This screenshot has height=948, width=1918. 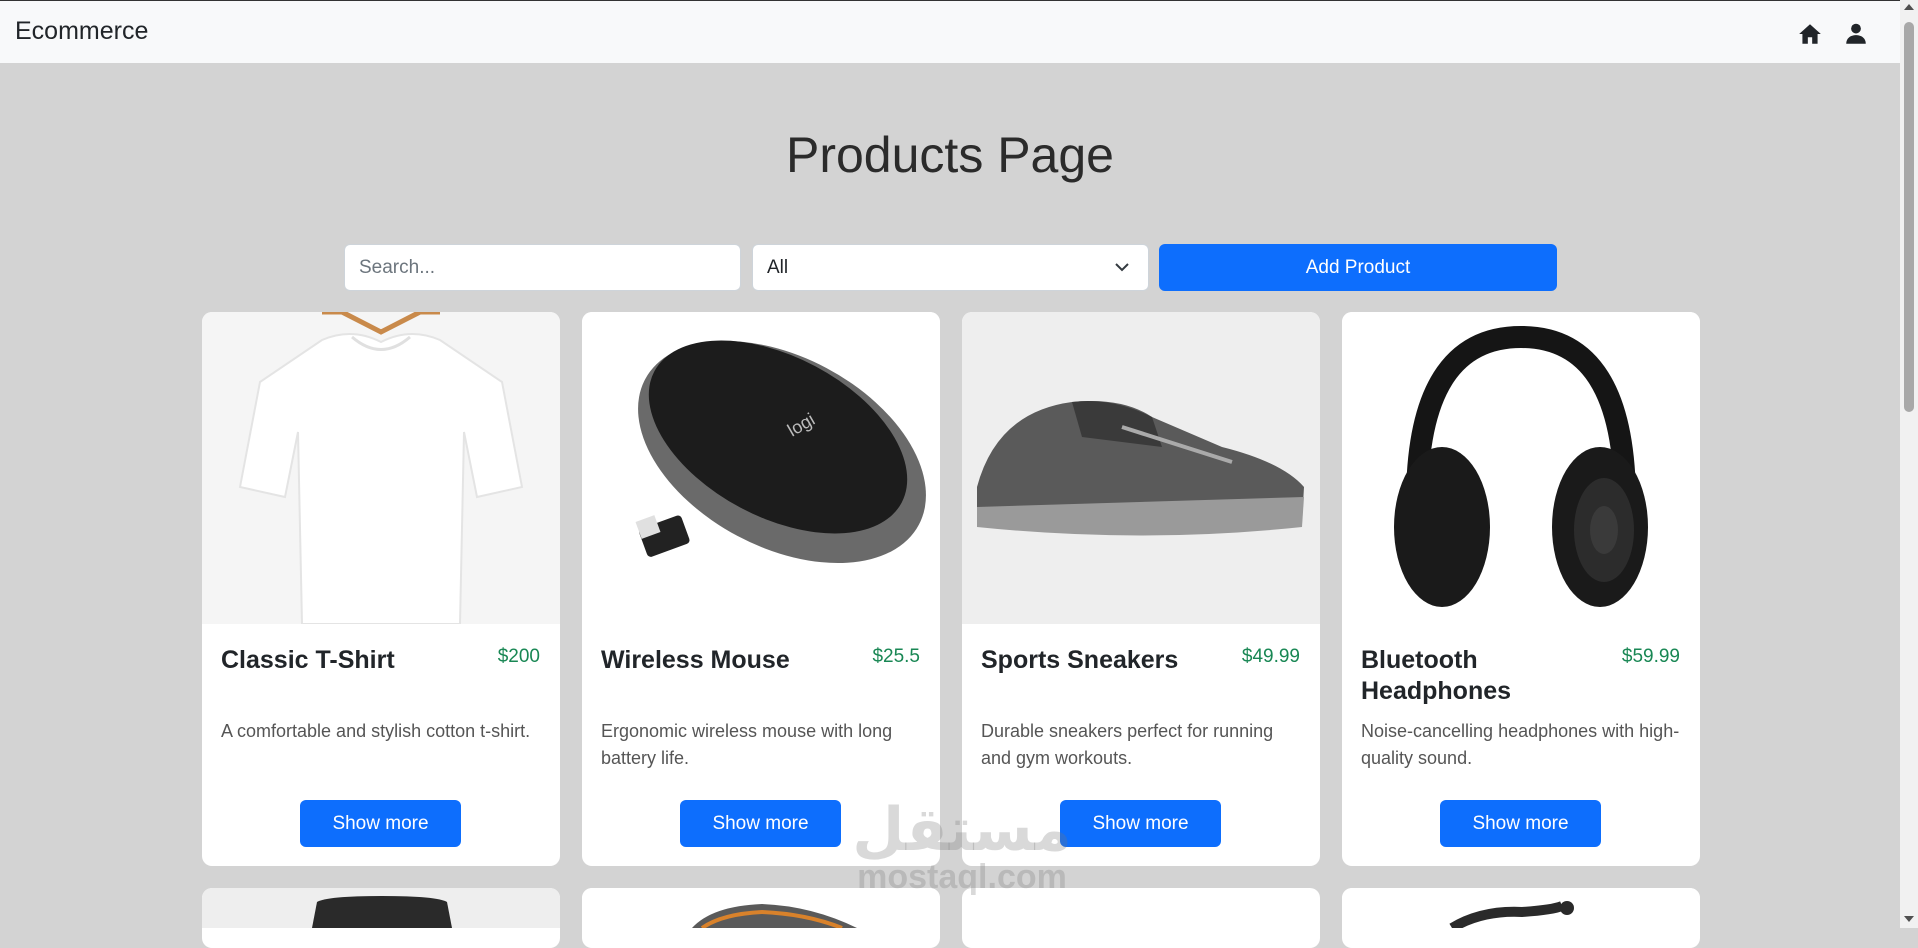 What do you see at coordinates (1122, 267) in the screenshot?
I see `chevron-down-icon` at bounding box center [1122, 267].